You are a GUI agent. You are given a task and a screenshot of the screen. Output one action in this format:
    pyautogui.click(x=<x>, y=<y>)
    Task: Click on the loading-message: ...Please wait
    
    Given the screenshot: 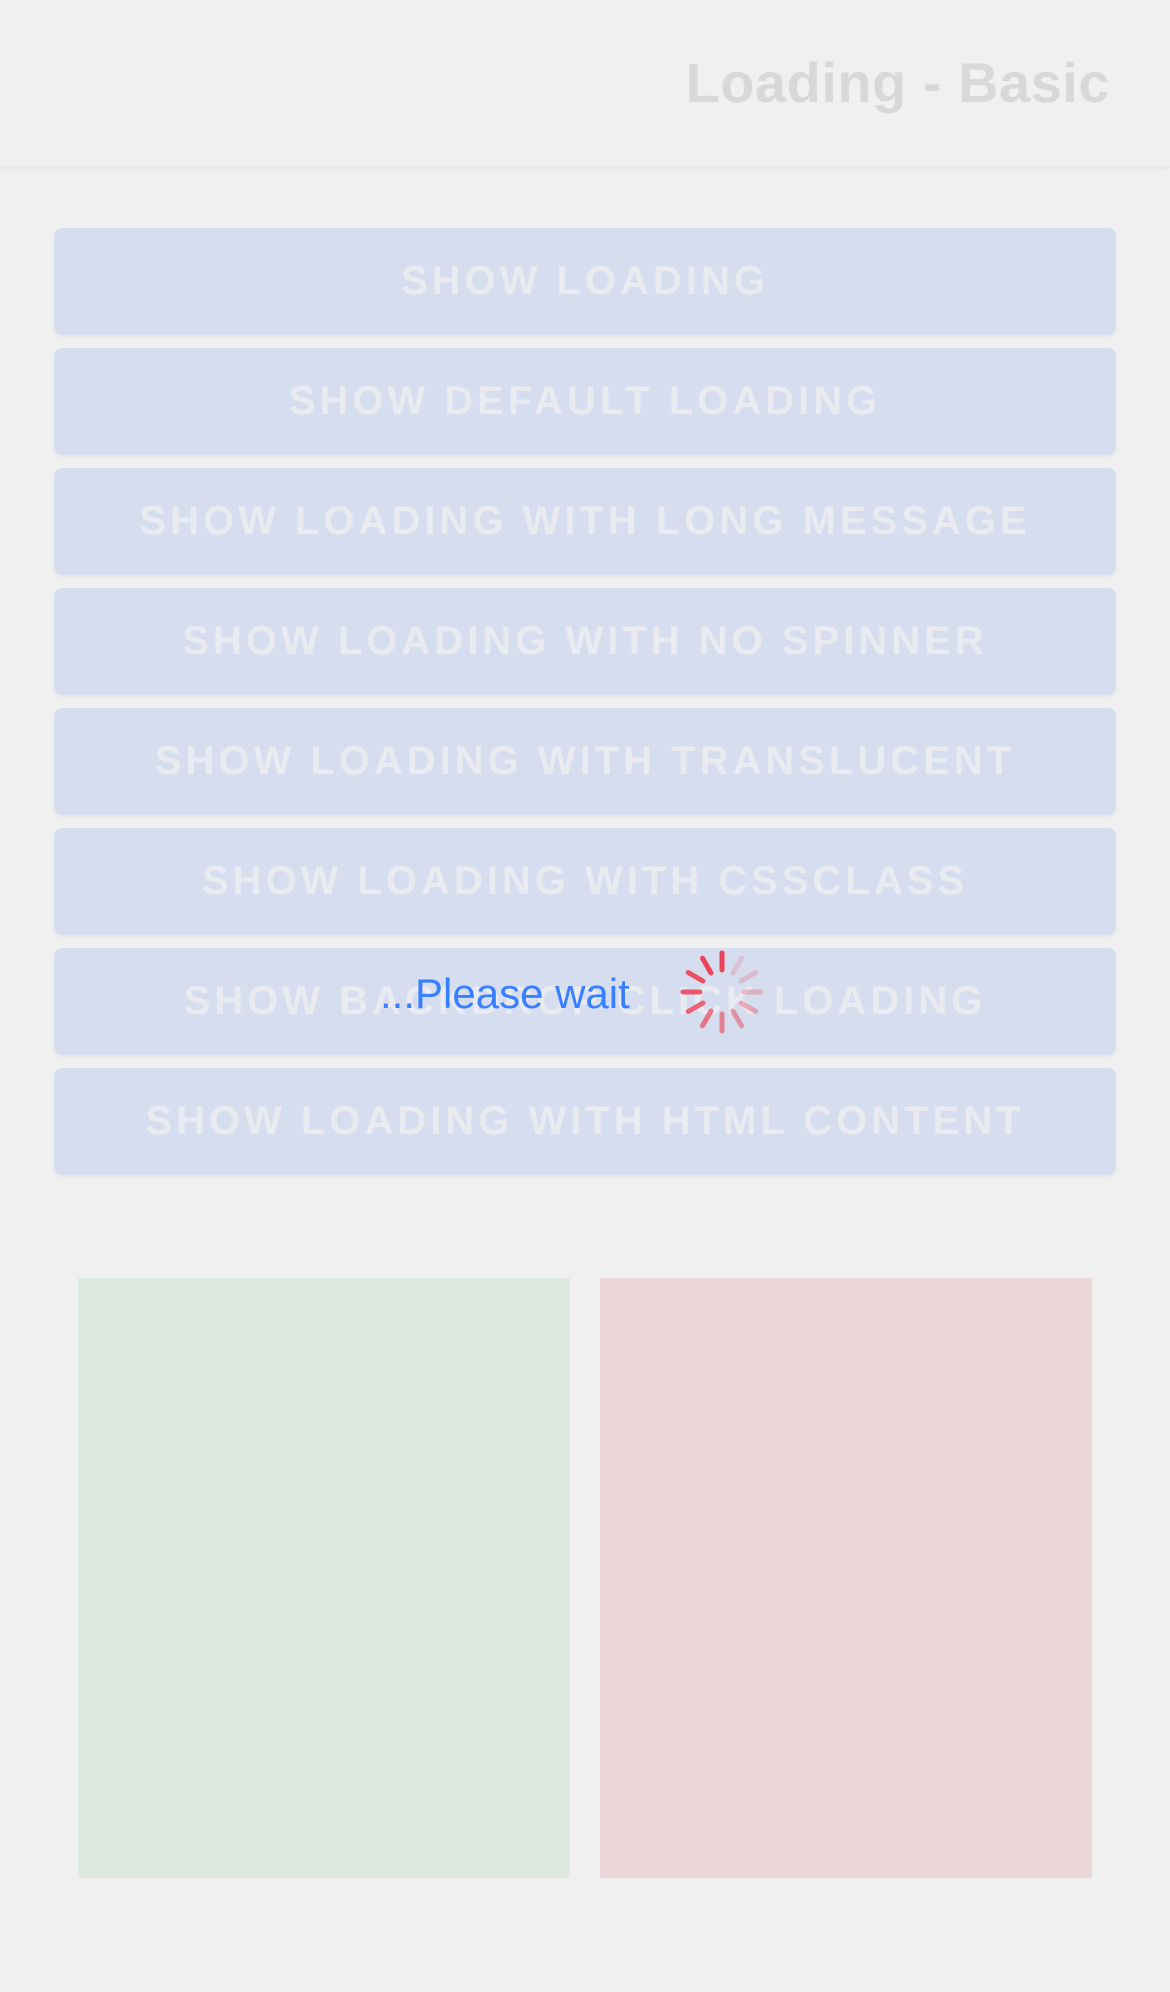 What is the action you would take?
    pyautogui.click(x=505, y=993)
    